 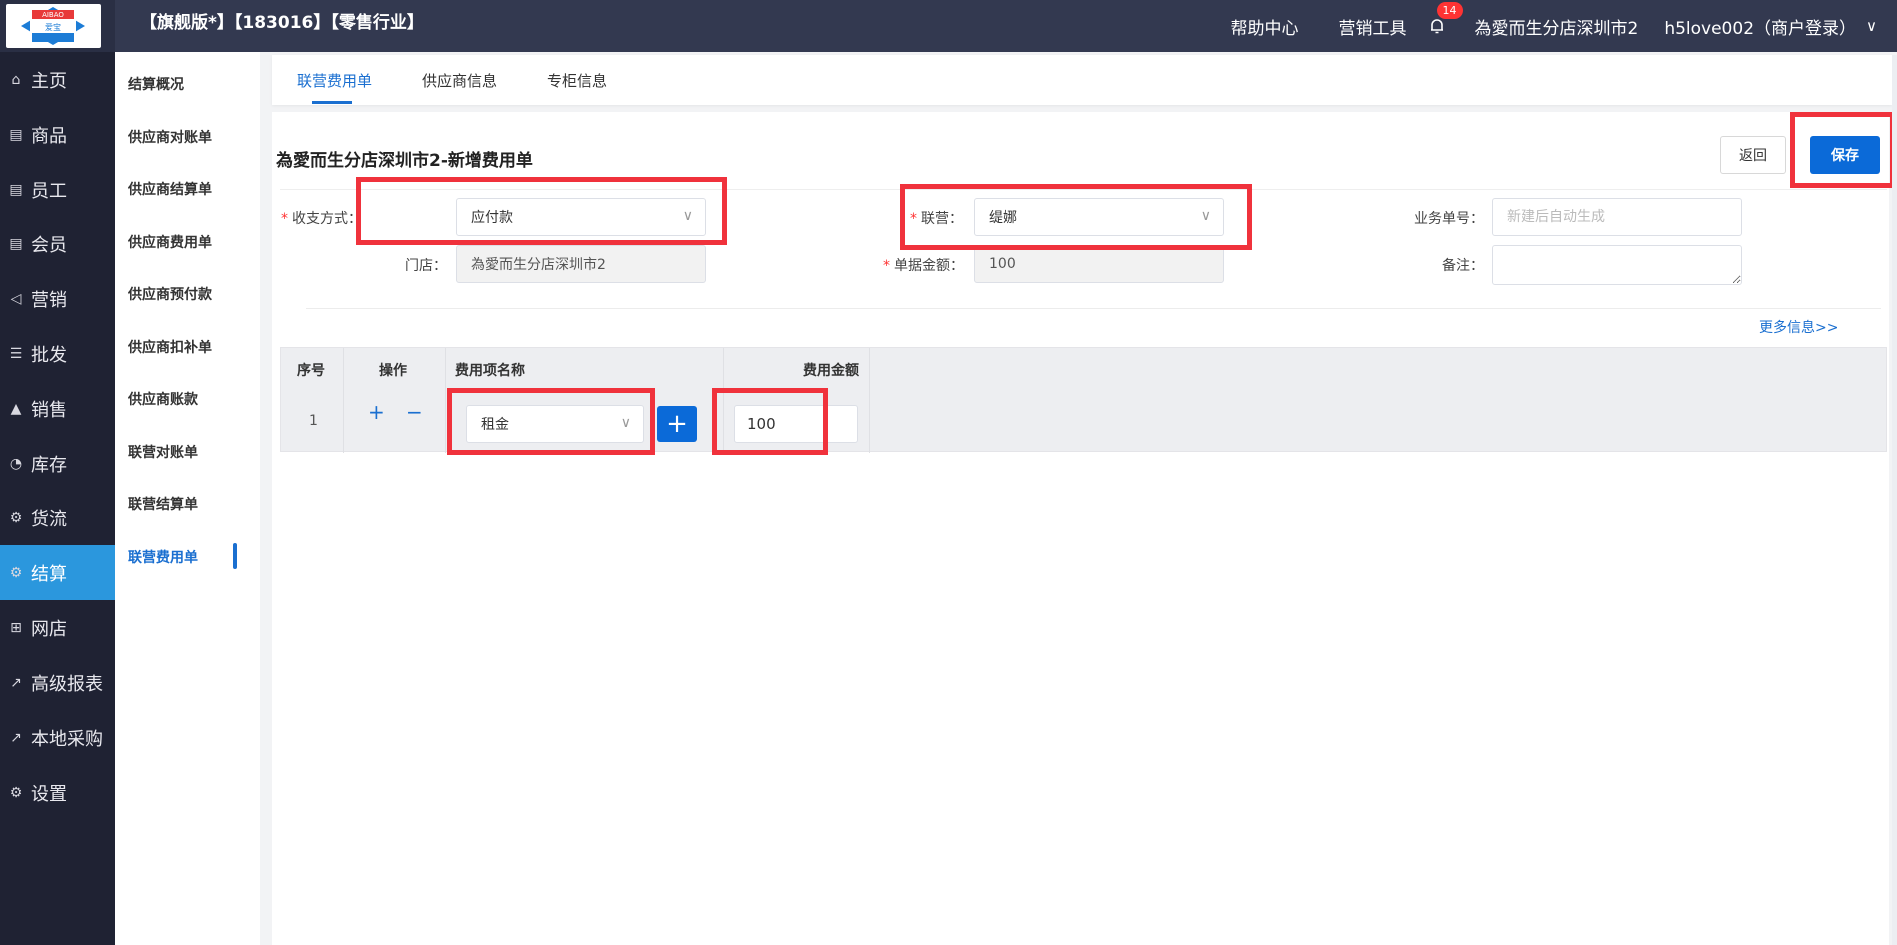 What do you see at coordinates (1449, 219) in the screenshot?
I see `business-number-label: 业务单号：` at bounding box center [1449, 219].